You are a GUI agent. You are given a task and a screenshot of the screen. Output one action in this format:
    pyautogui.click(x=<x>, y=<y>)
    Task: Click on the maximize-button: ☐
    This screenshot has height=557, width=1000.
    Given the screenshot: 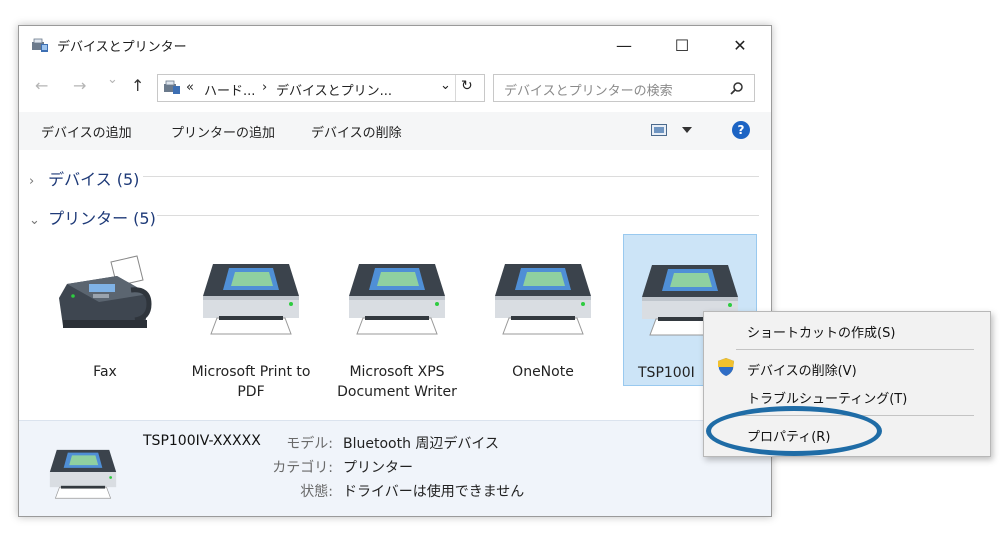 What is the action you would take?
    pyautogui.click(x=682, y=45)
    